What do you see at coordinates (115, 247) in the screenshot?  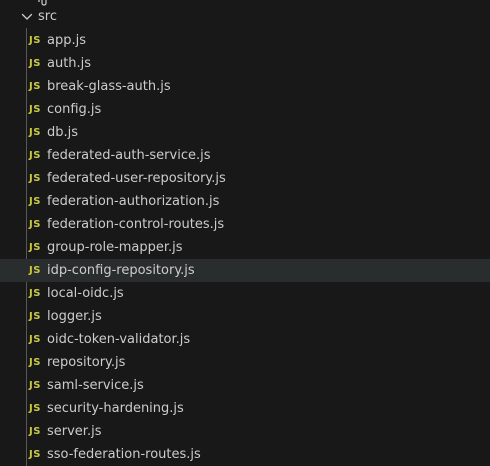 I see `file-name: group-role-mapper.js` at bounding box center [115, 247].